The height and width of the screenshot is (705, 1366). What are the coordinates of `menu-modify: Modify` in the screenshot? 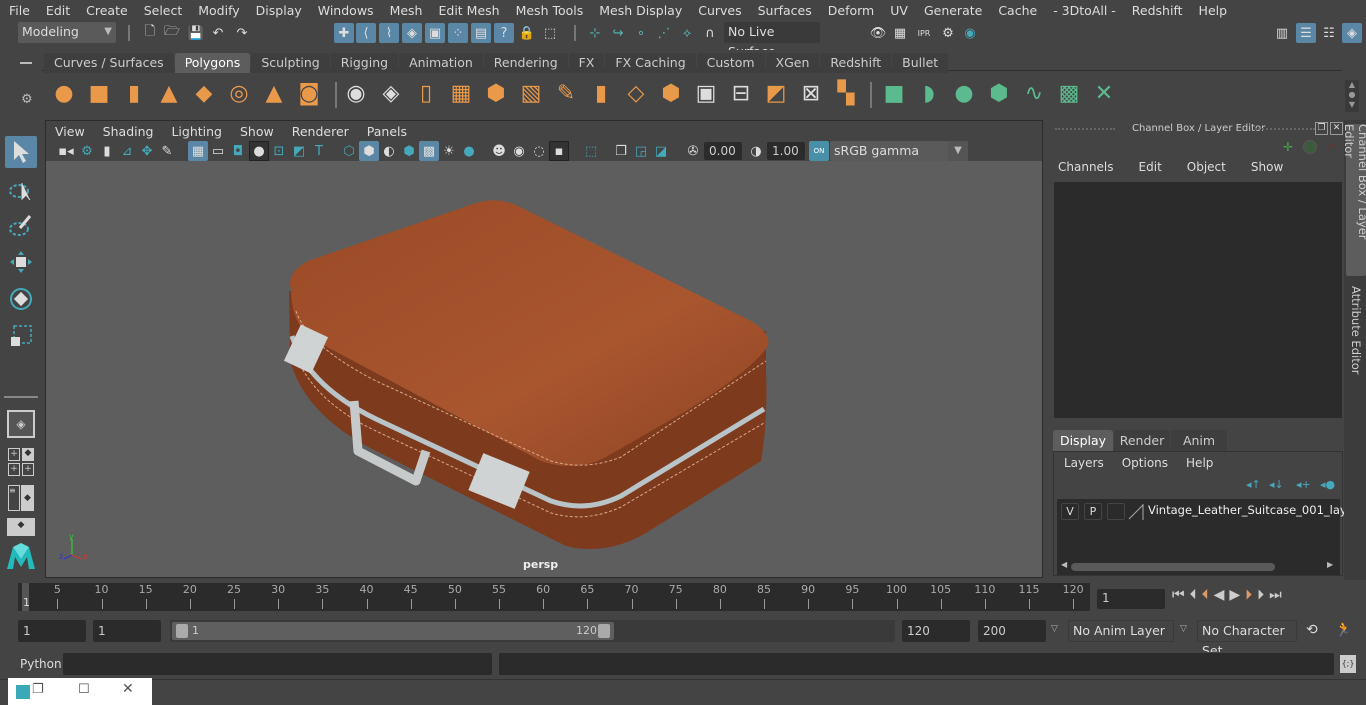 It's located at (217, 10).